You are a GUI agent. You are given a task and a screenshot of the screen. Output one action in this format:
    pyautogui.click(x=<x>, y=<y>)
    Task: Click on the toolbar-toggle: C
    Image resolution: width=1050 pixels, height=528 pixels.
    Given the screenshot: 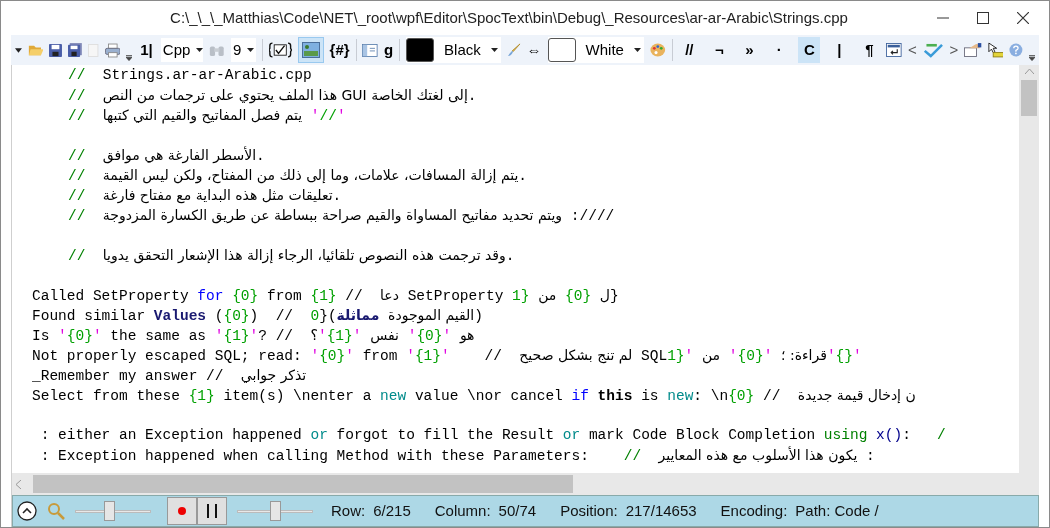 What is the action you would take?
    pyautogui.click(x=809, y=50)
    